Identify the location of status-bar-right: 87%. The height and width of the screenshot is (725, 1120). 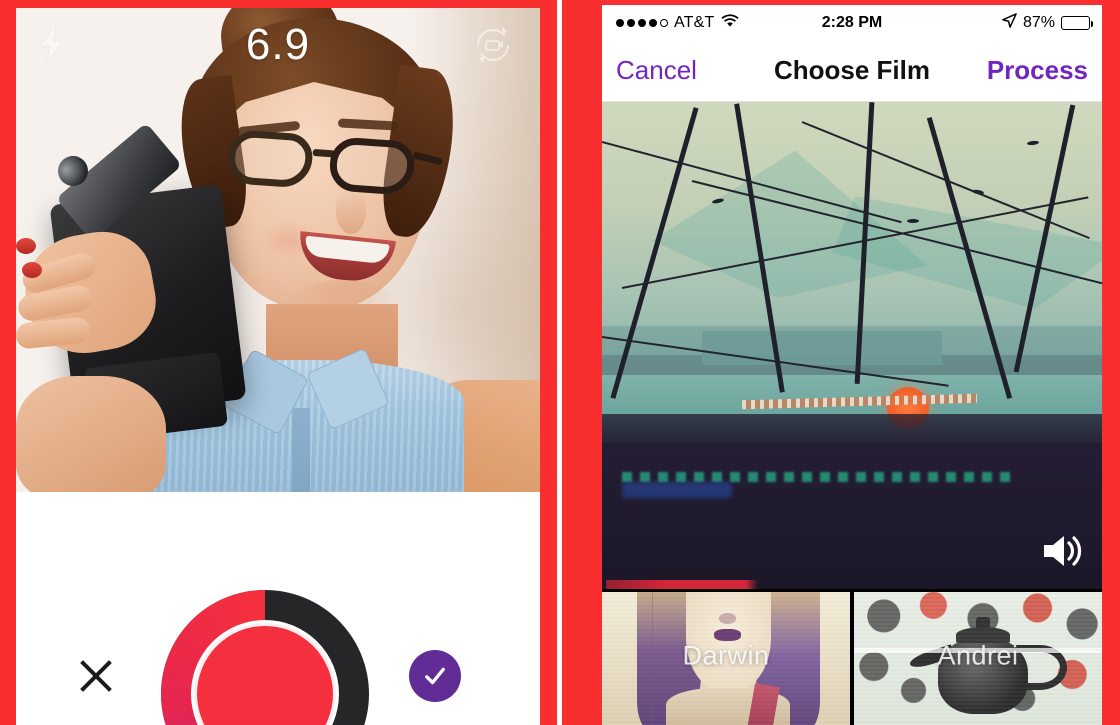
(1047, 22).